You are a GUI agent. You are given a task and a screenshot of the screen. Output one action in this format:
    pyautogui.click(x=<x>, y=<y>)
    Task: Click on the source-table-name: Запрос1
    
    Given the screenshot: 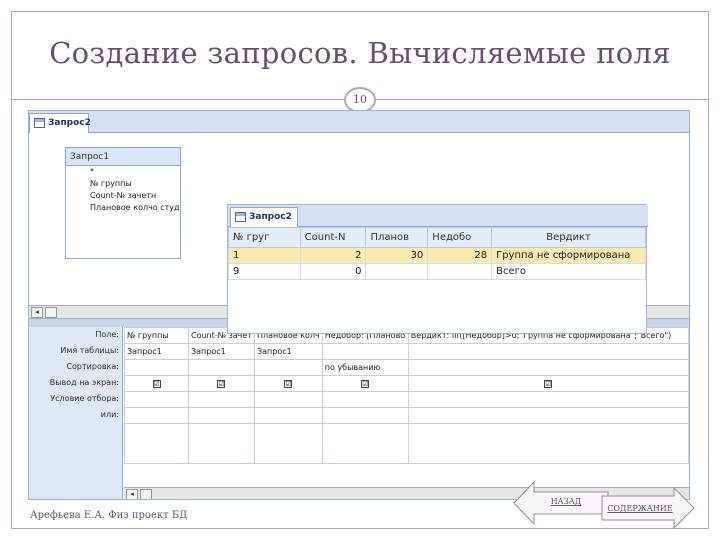 What is the action you would take?
    pyautogui.click(x=123, y=157)
    